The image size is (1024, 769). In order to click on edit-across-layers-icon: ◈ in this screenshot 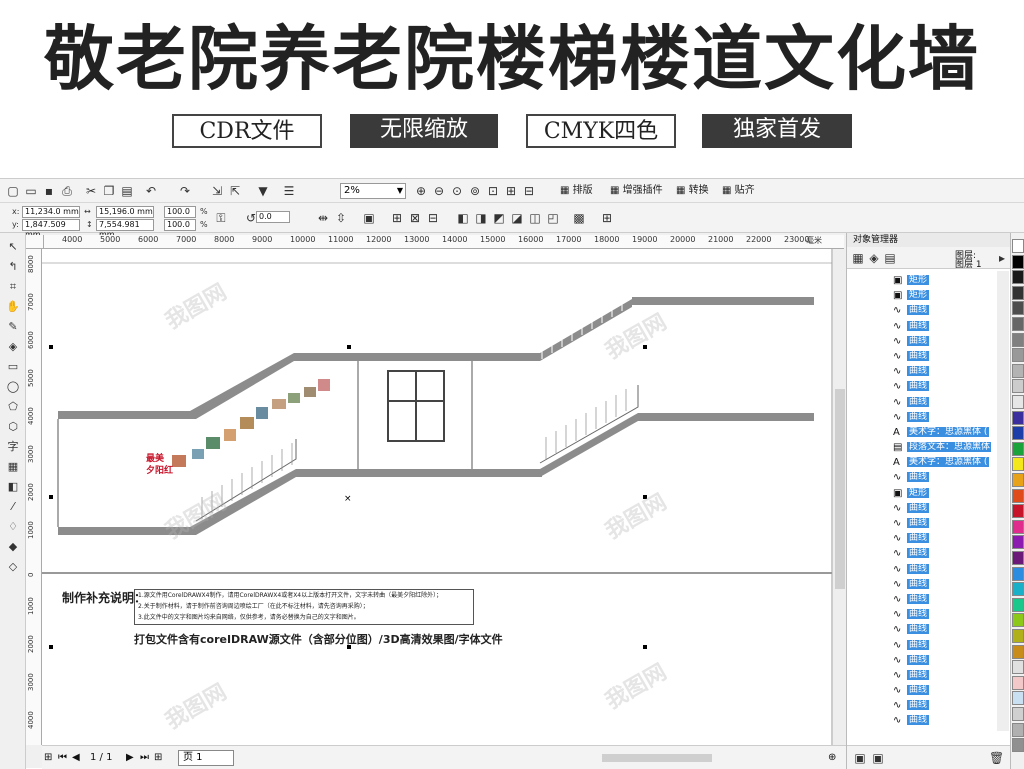, I will do `click(874, 258)`.